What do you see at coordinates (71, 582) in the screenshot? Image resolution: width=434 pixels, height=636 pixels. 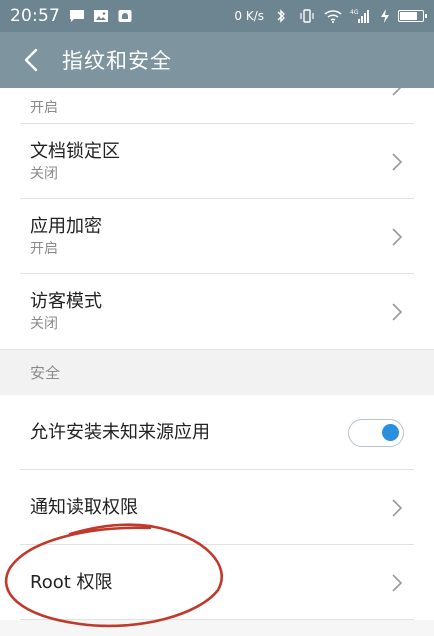 I see `list-item-title: Root 权限` at bounding box center [71, 582].